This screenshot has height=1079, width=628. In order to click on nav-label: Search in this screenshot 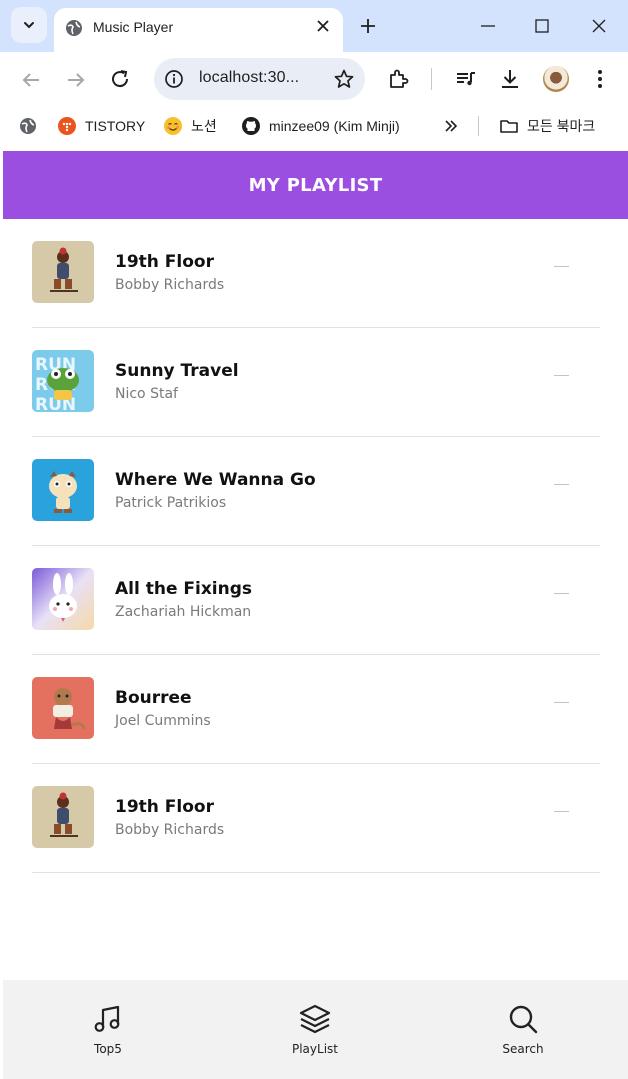, I will do `click(523, 1049)`.